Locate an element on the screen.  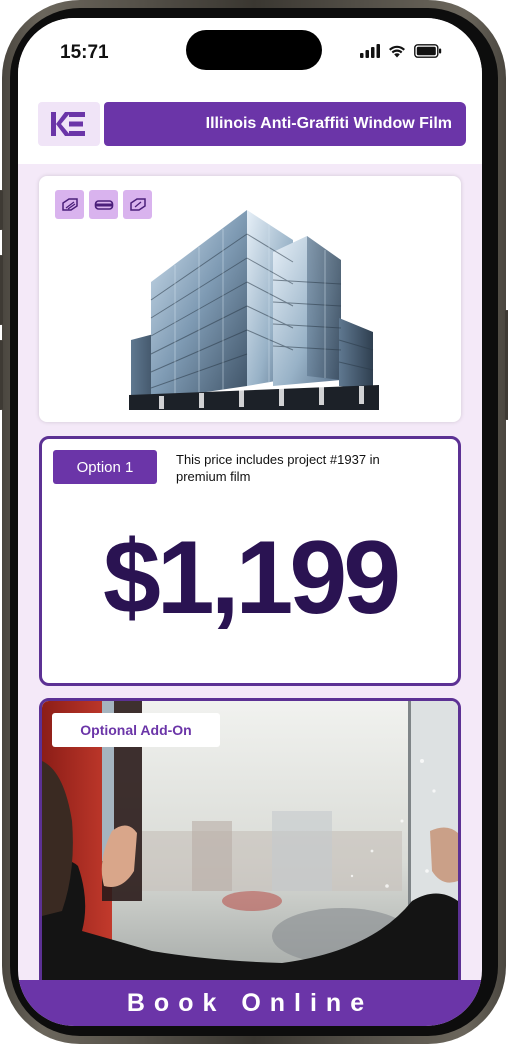
status-bar: 15:71 is located at coordinates (250, 59).